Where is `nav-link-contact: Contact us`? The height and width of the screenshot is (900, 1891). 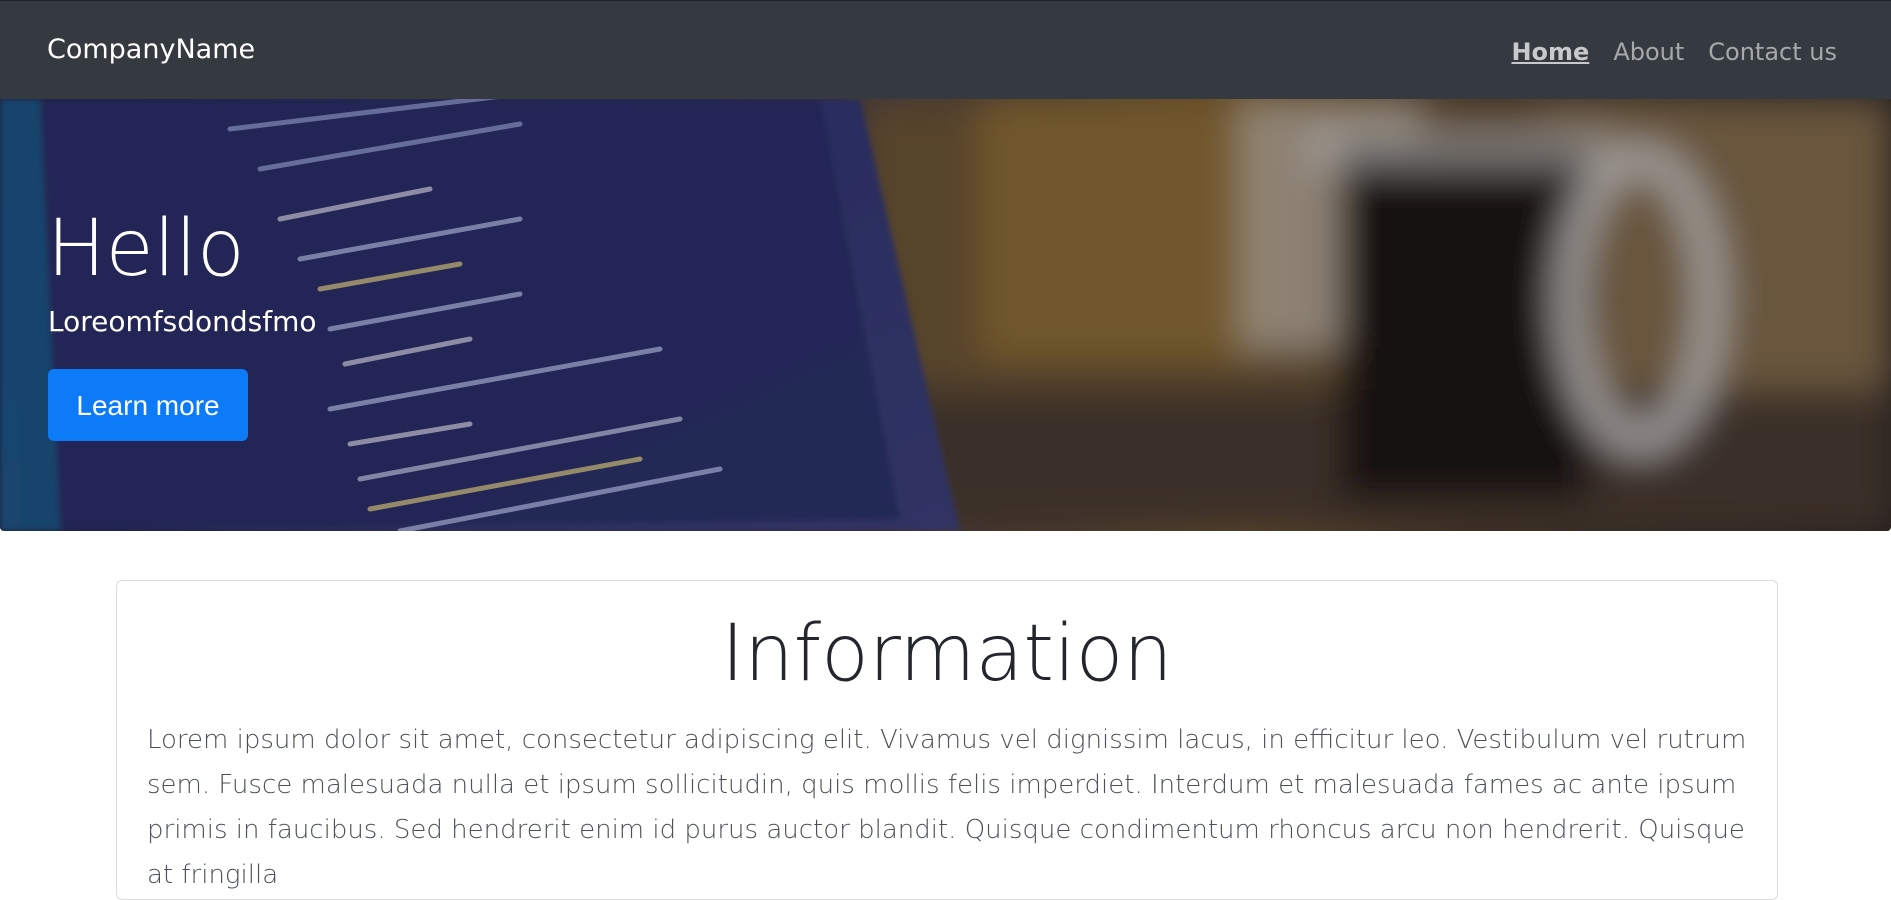
nav-link-contact: Contact us is located at coordinates (1772, 52).